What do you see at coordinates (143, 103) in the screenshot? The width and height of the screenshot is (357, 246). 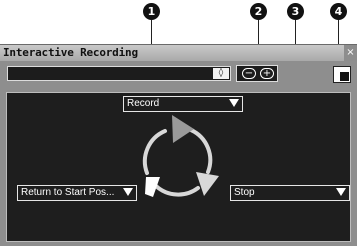 I see `record-mode-label: Record` at bounding box center [143, 103].